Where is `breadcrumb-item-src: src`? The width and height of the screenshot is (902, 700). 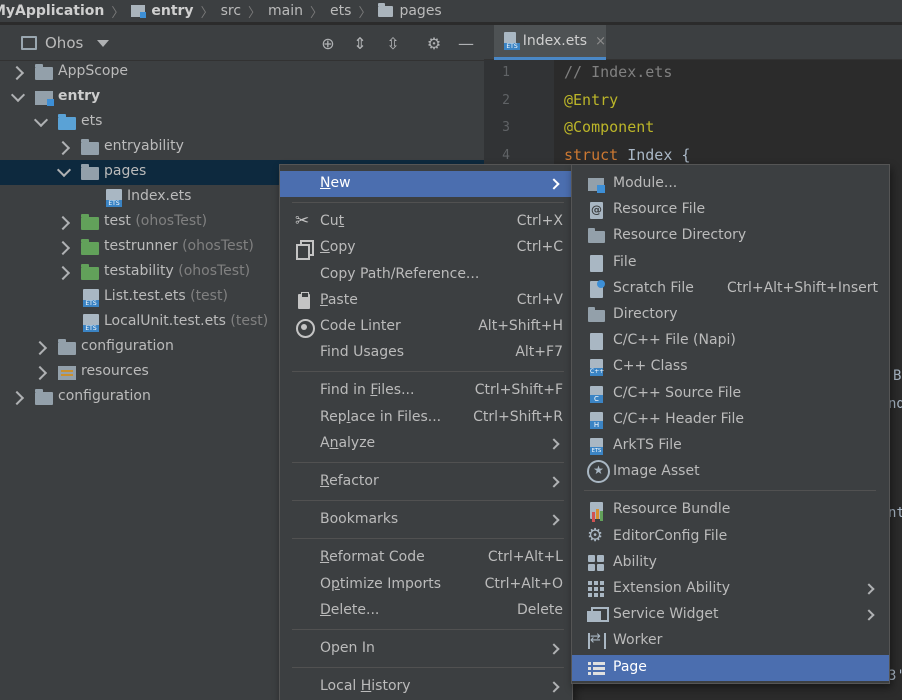
breadcrumb-item-src: src is located at coordinates (231, 11).